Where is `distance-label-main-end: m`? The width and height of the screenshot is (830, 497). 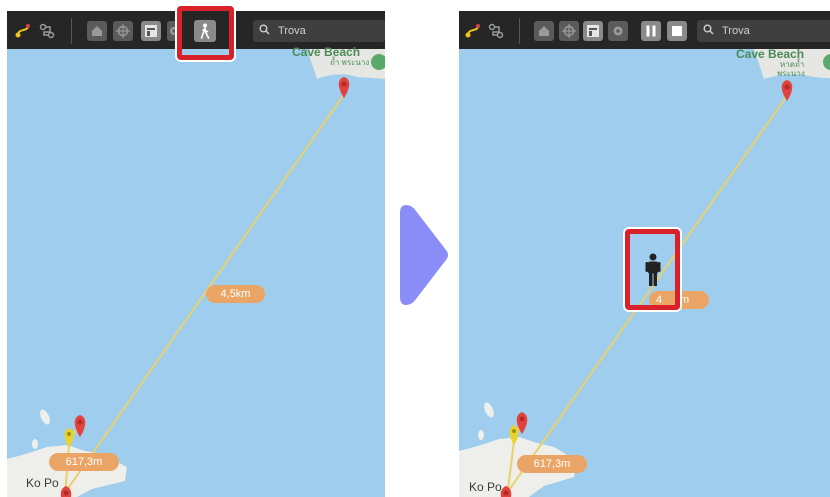
distance-label-main-end: m is located at coordinates (685, 300).